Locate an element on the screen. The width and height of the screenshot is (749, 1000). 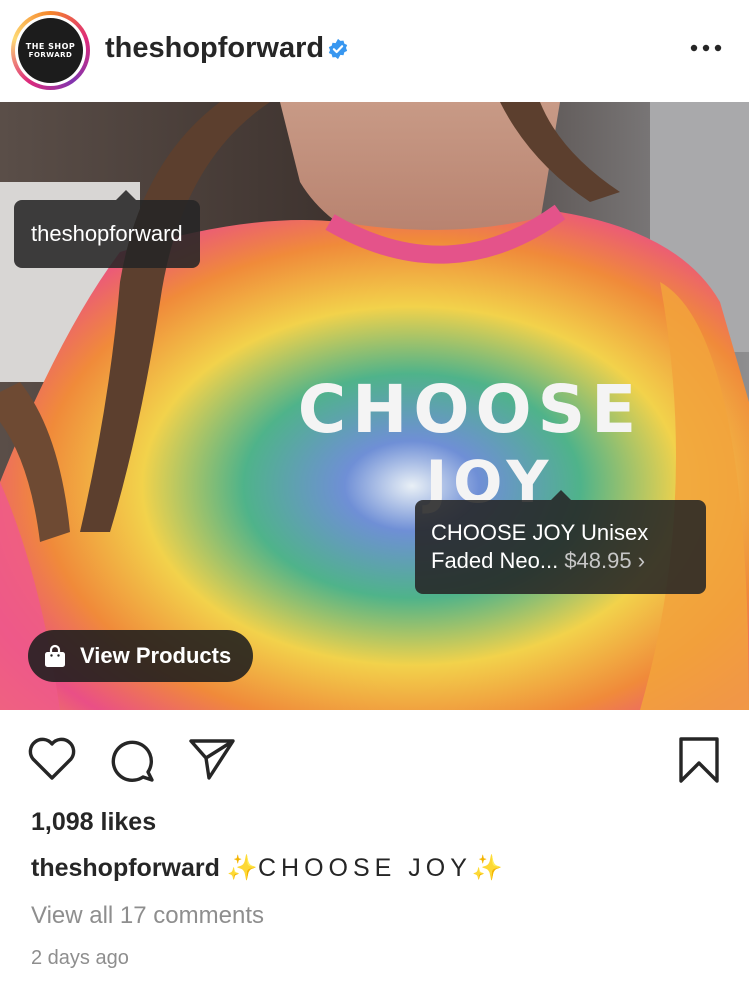
sparkle-emoji-left: ✨ is located at coordinates (242, 868).